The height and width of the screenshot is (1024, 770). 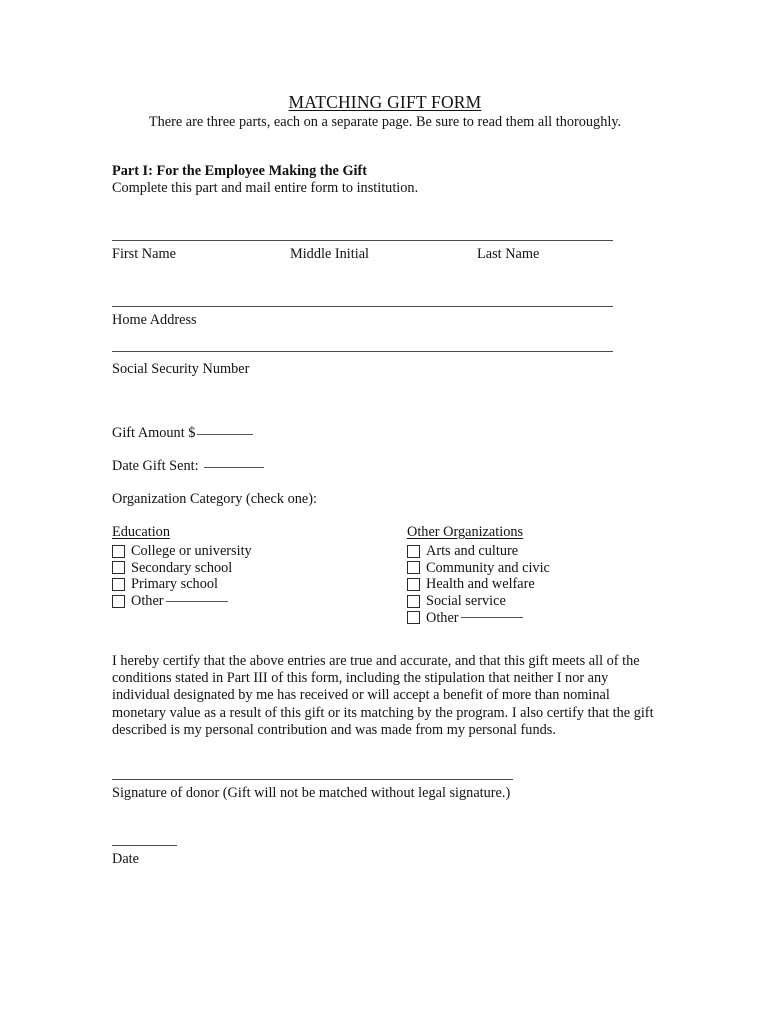 I want to click on first-name-label: First Name, so click(x=144, y=254).